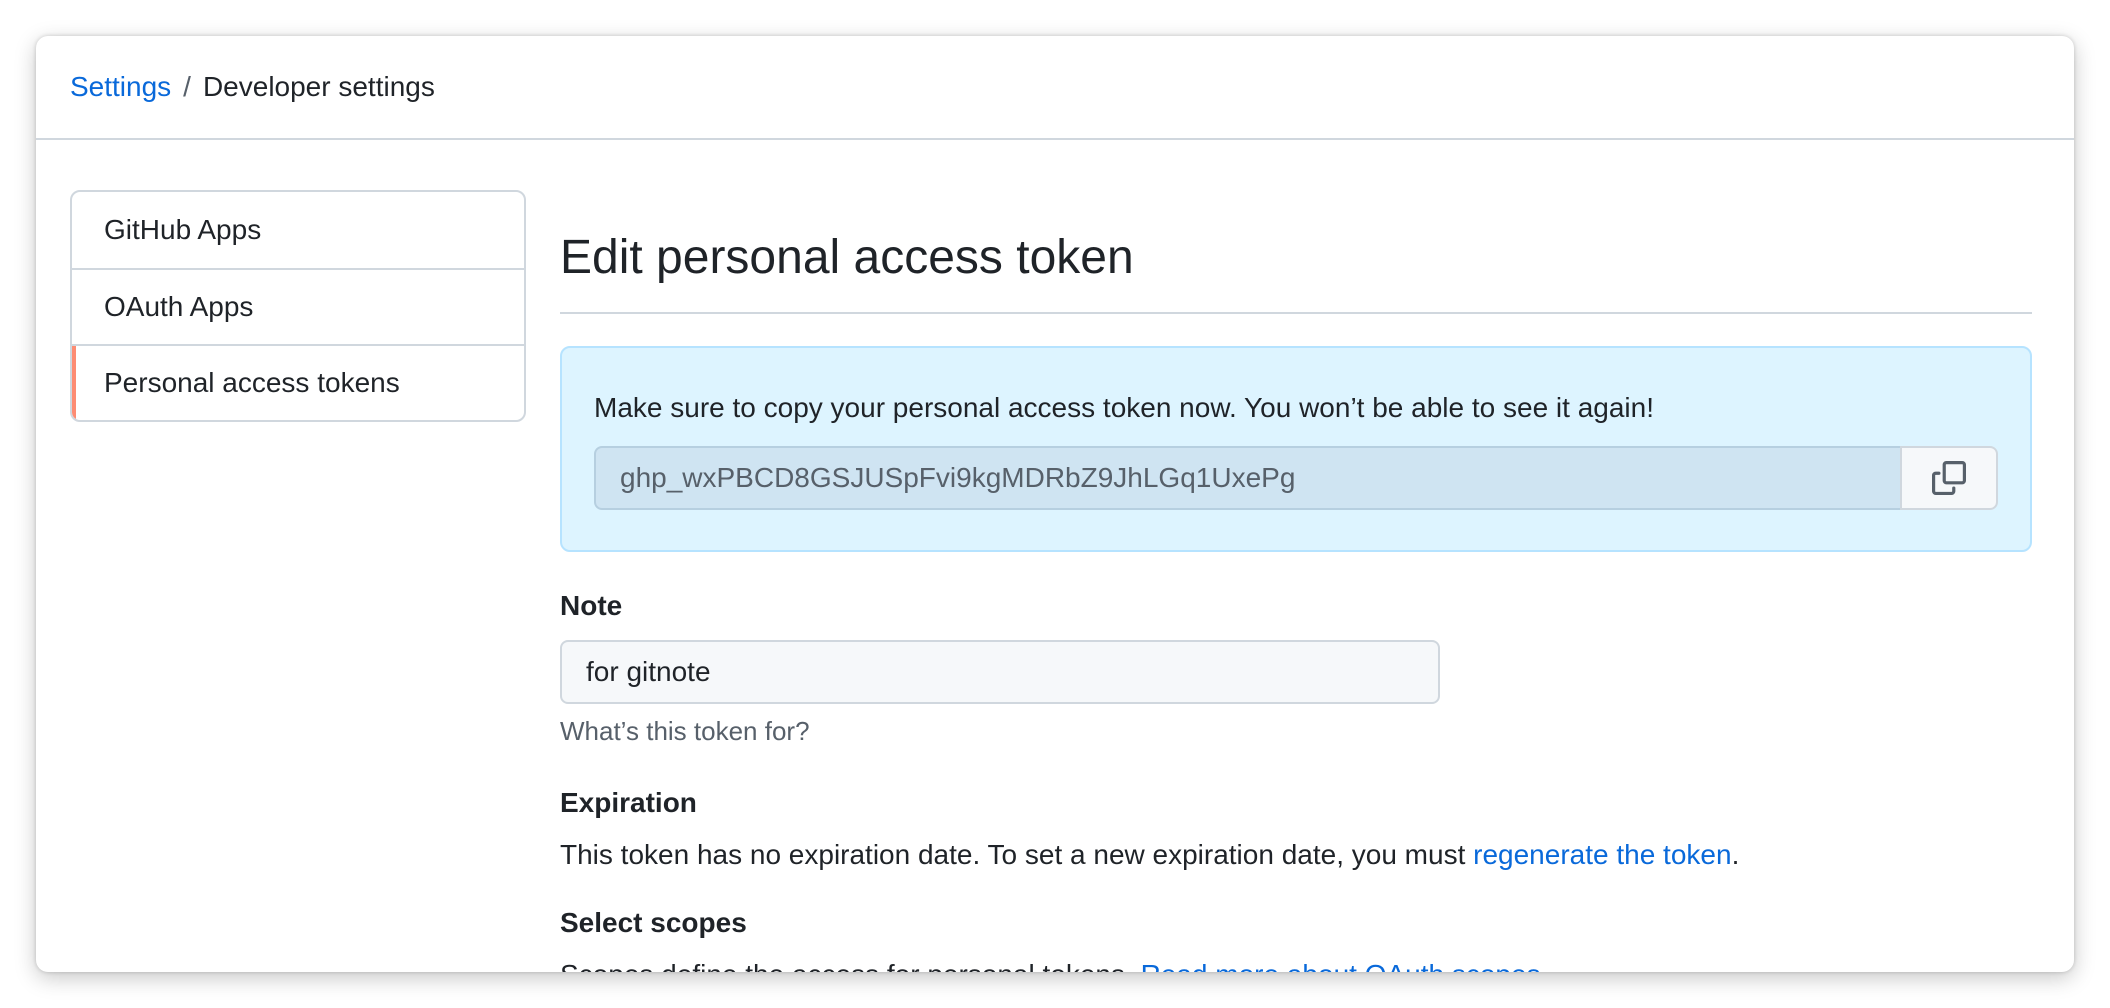 This screenshot has width=2110, height=1008. What do you see at coordinates (120, 87) in the screenshot?
I see `breadcrumb-settings-link: Settings` at bounding box center [120, 87].